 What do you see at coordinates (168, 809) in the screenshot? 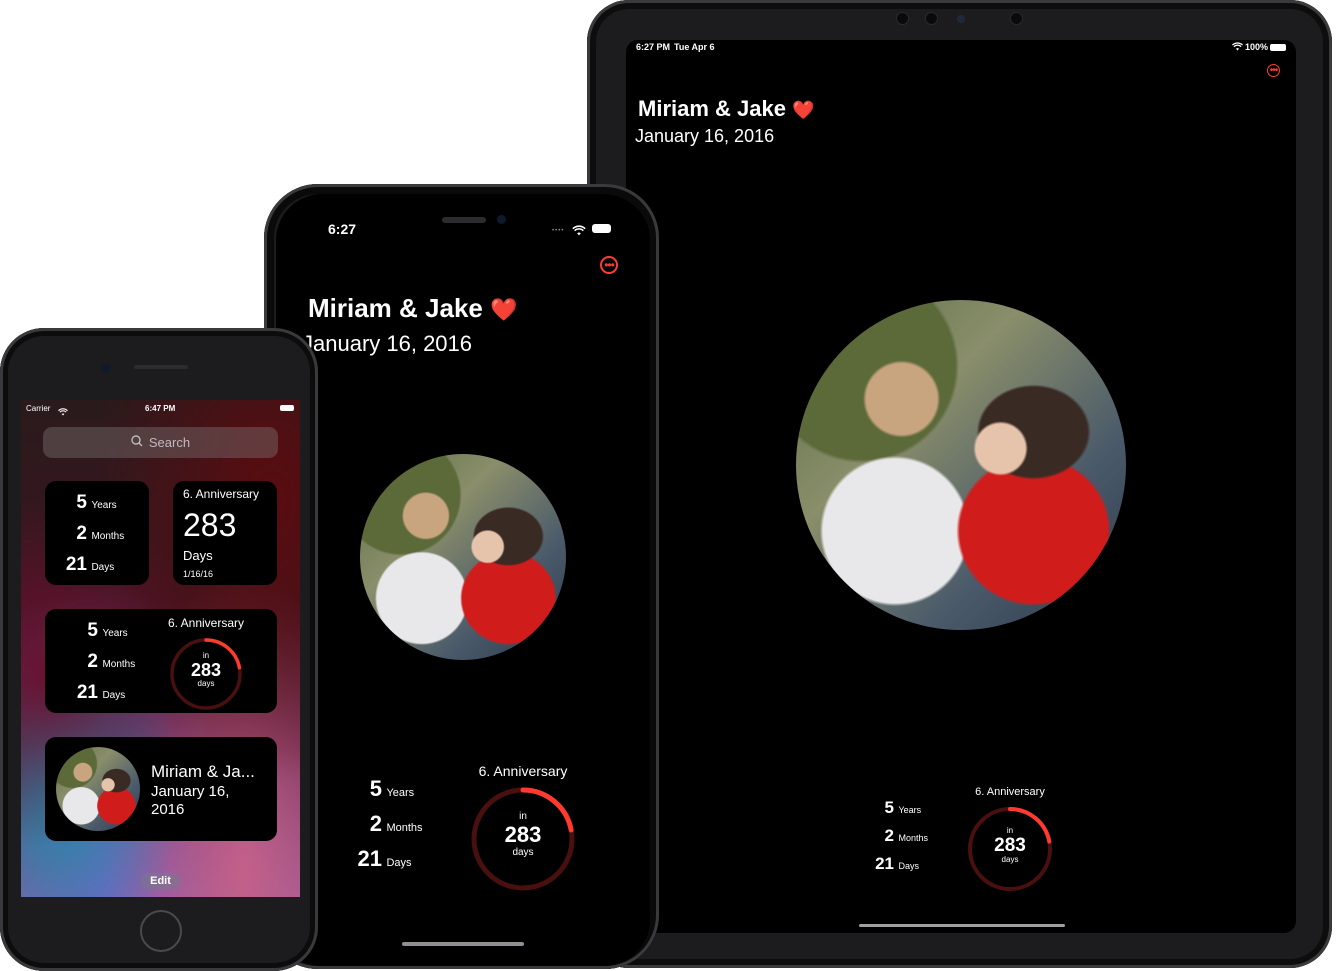
I see `widget-date-line2: 2016` at bounding box center [168, 809].